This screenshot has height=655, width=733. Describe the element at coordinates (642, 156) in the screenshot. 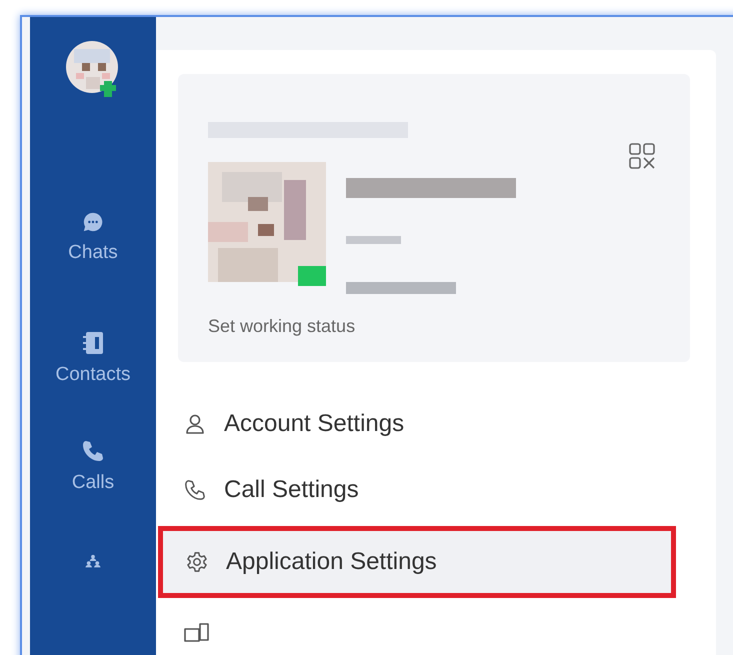

I see `qr-code-icon` at that location.